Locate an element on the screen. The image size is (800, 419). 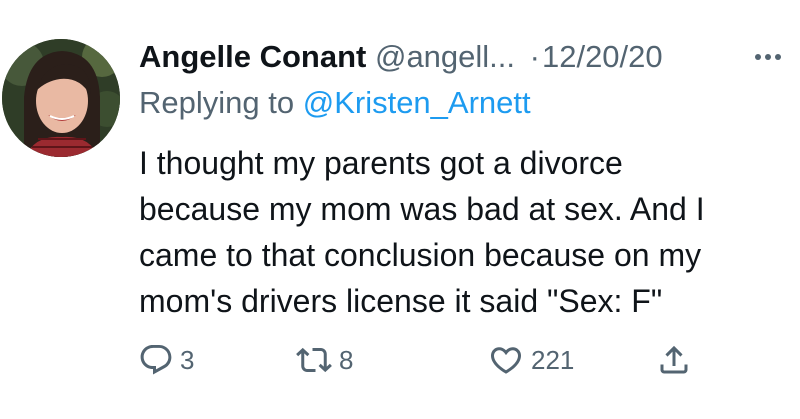
reply-prefix: Replying to is located at coordinates (217, 102).